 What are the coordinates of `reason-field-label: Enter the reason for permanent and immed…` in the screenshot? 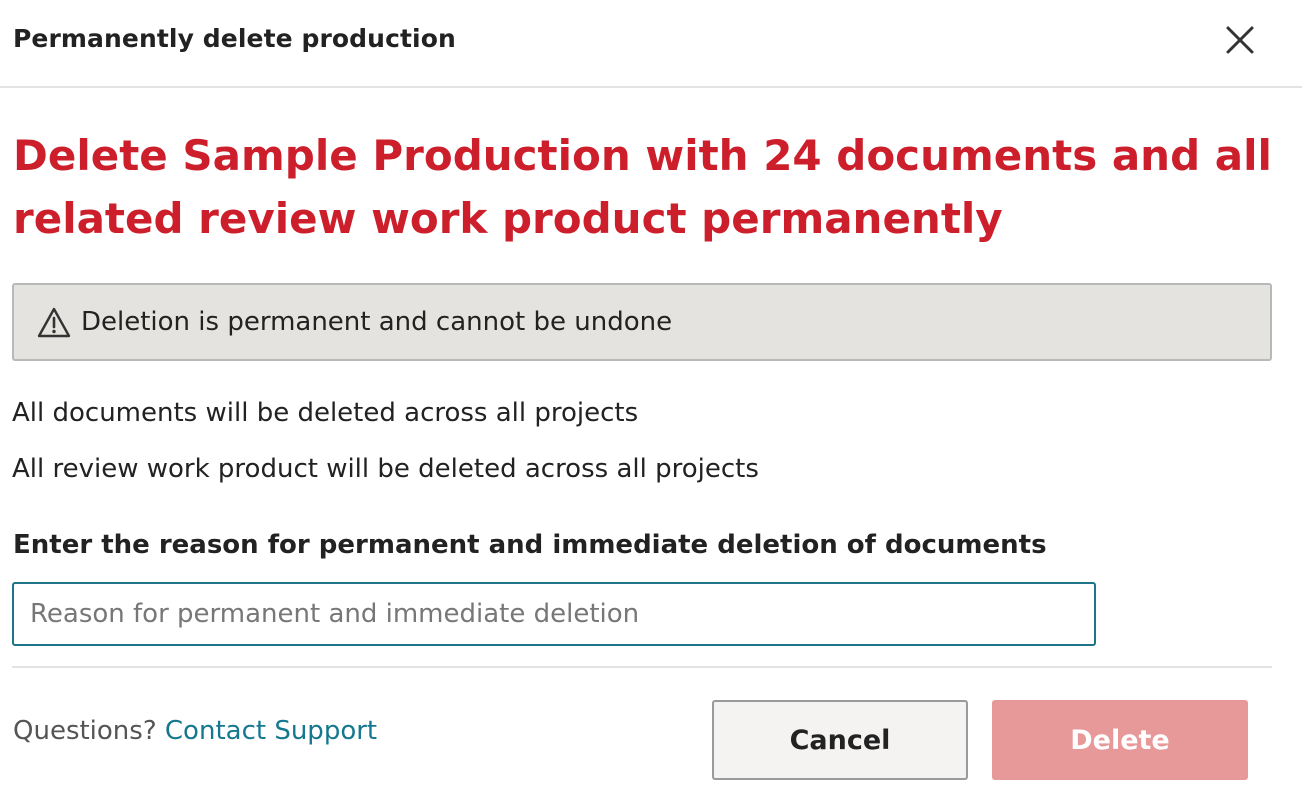 It's located at (530, 545).